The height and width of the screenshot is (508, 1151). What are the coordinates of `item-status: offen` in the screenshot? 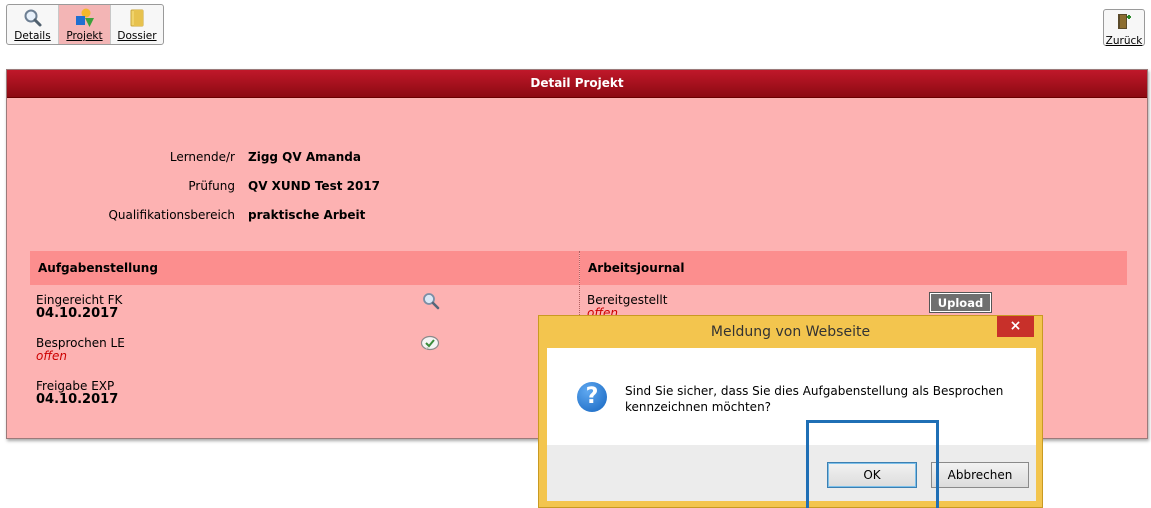 It's located at (51, 356).